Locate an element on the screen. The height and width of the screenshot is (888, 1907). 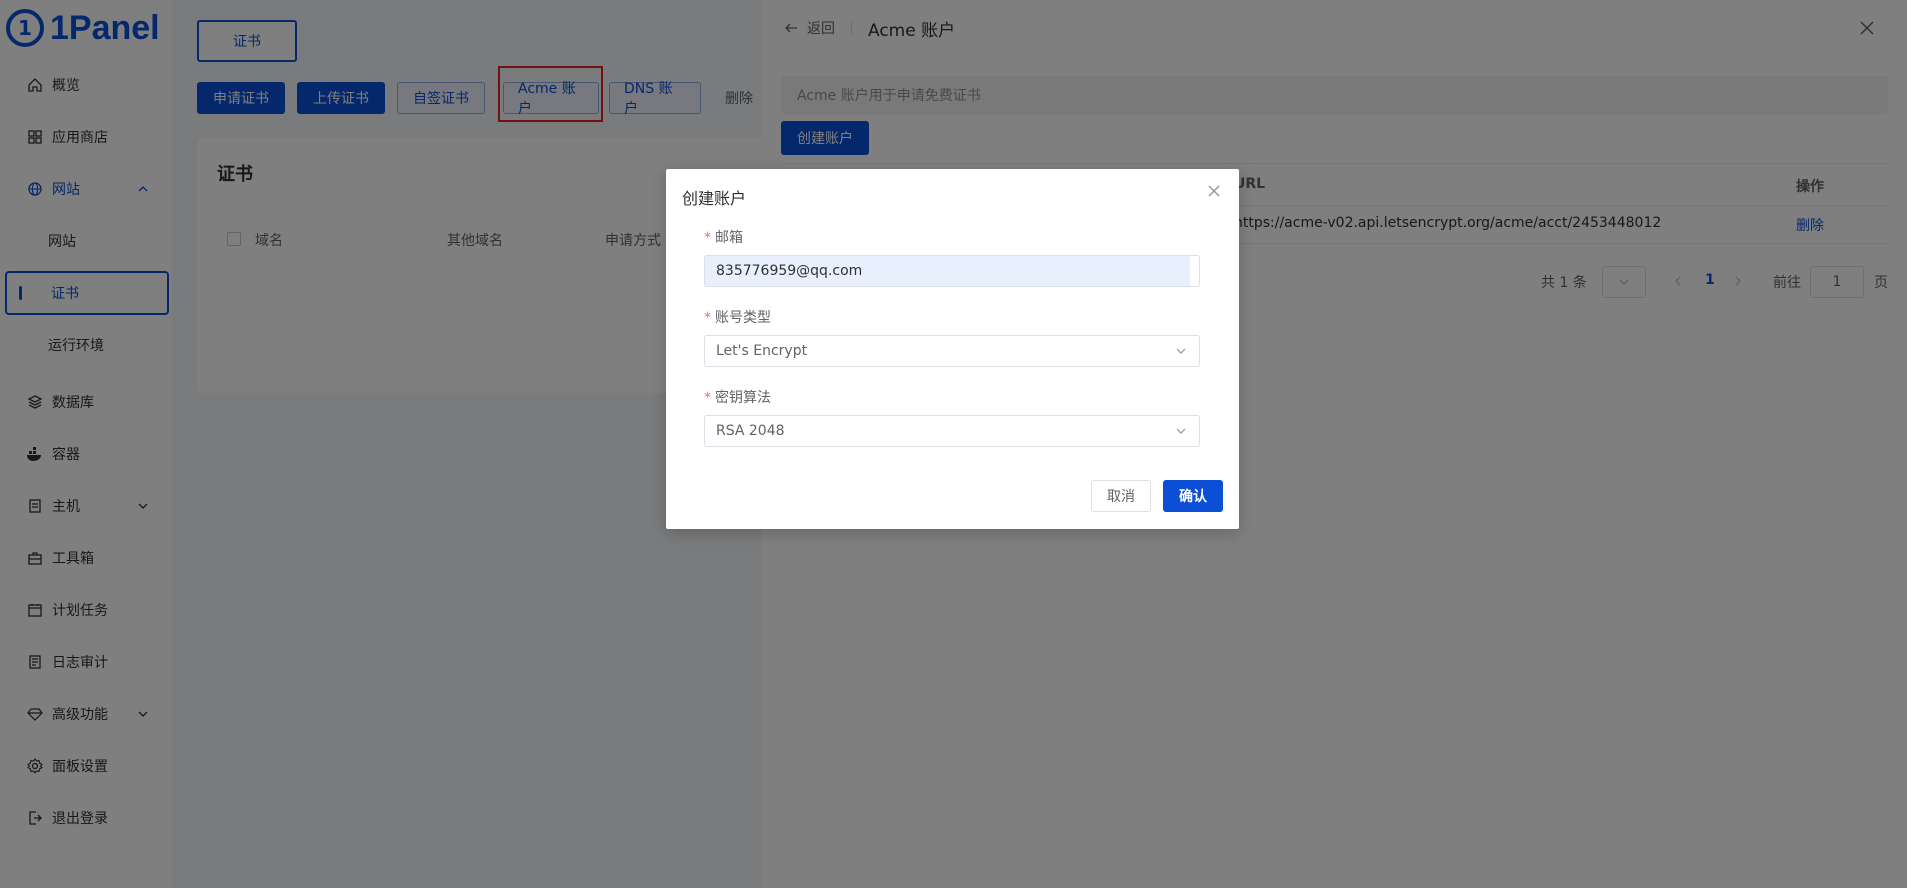
account-type-select: Let's Encrypt is located at coordinates (952, 351).